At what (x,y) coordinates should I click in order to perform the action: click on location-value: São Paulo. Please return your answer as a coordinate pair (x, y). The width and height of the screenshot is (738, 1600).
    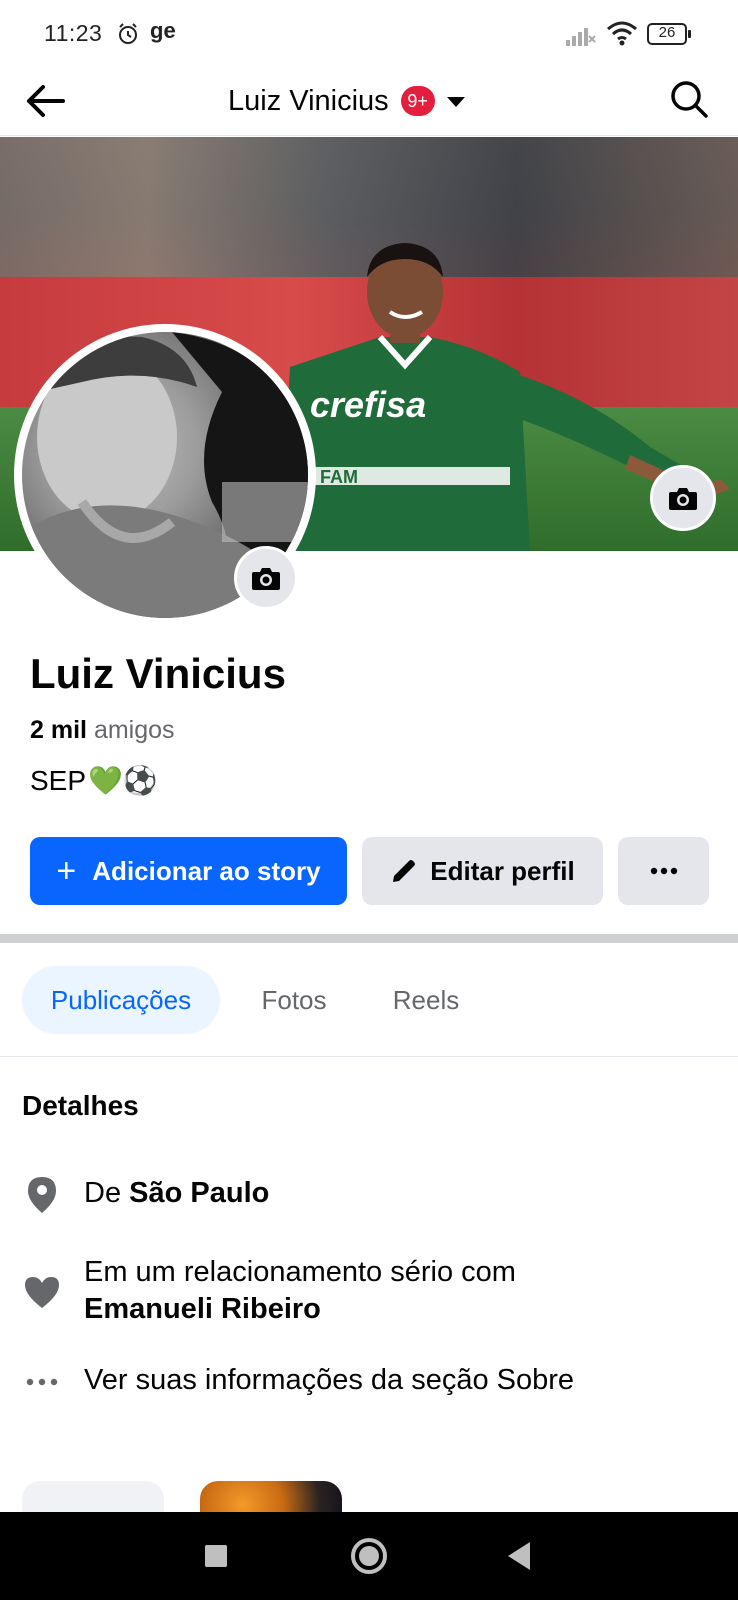
    Looking at the image, I should click on (199, 1193).